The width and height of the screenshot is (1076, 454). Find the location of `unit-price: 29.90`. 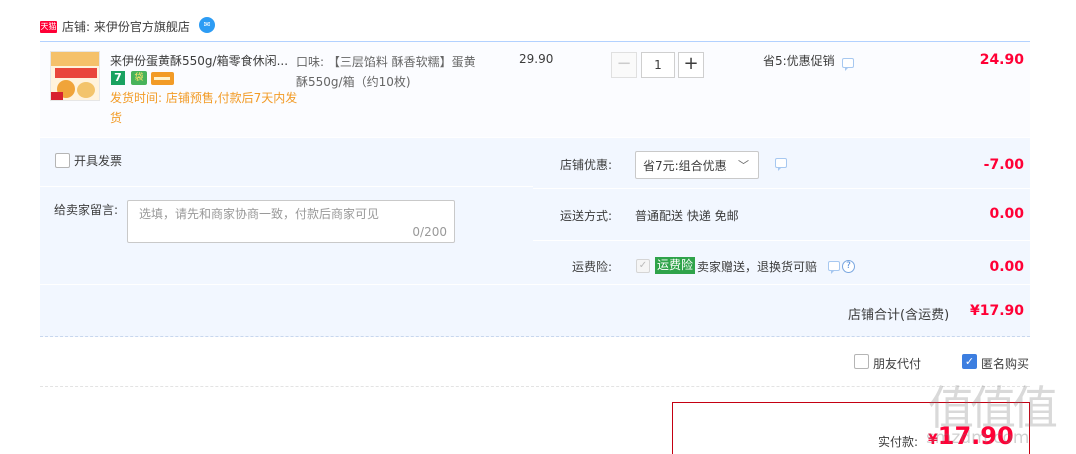

unit-price: 29.90 is located at coordinates (536, 59).